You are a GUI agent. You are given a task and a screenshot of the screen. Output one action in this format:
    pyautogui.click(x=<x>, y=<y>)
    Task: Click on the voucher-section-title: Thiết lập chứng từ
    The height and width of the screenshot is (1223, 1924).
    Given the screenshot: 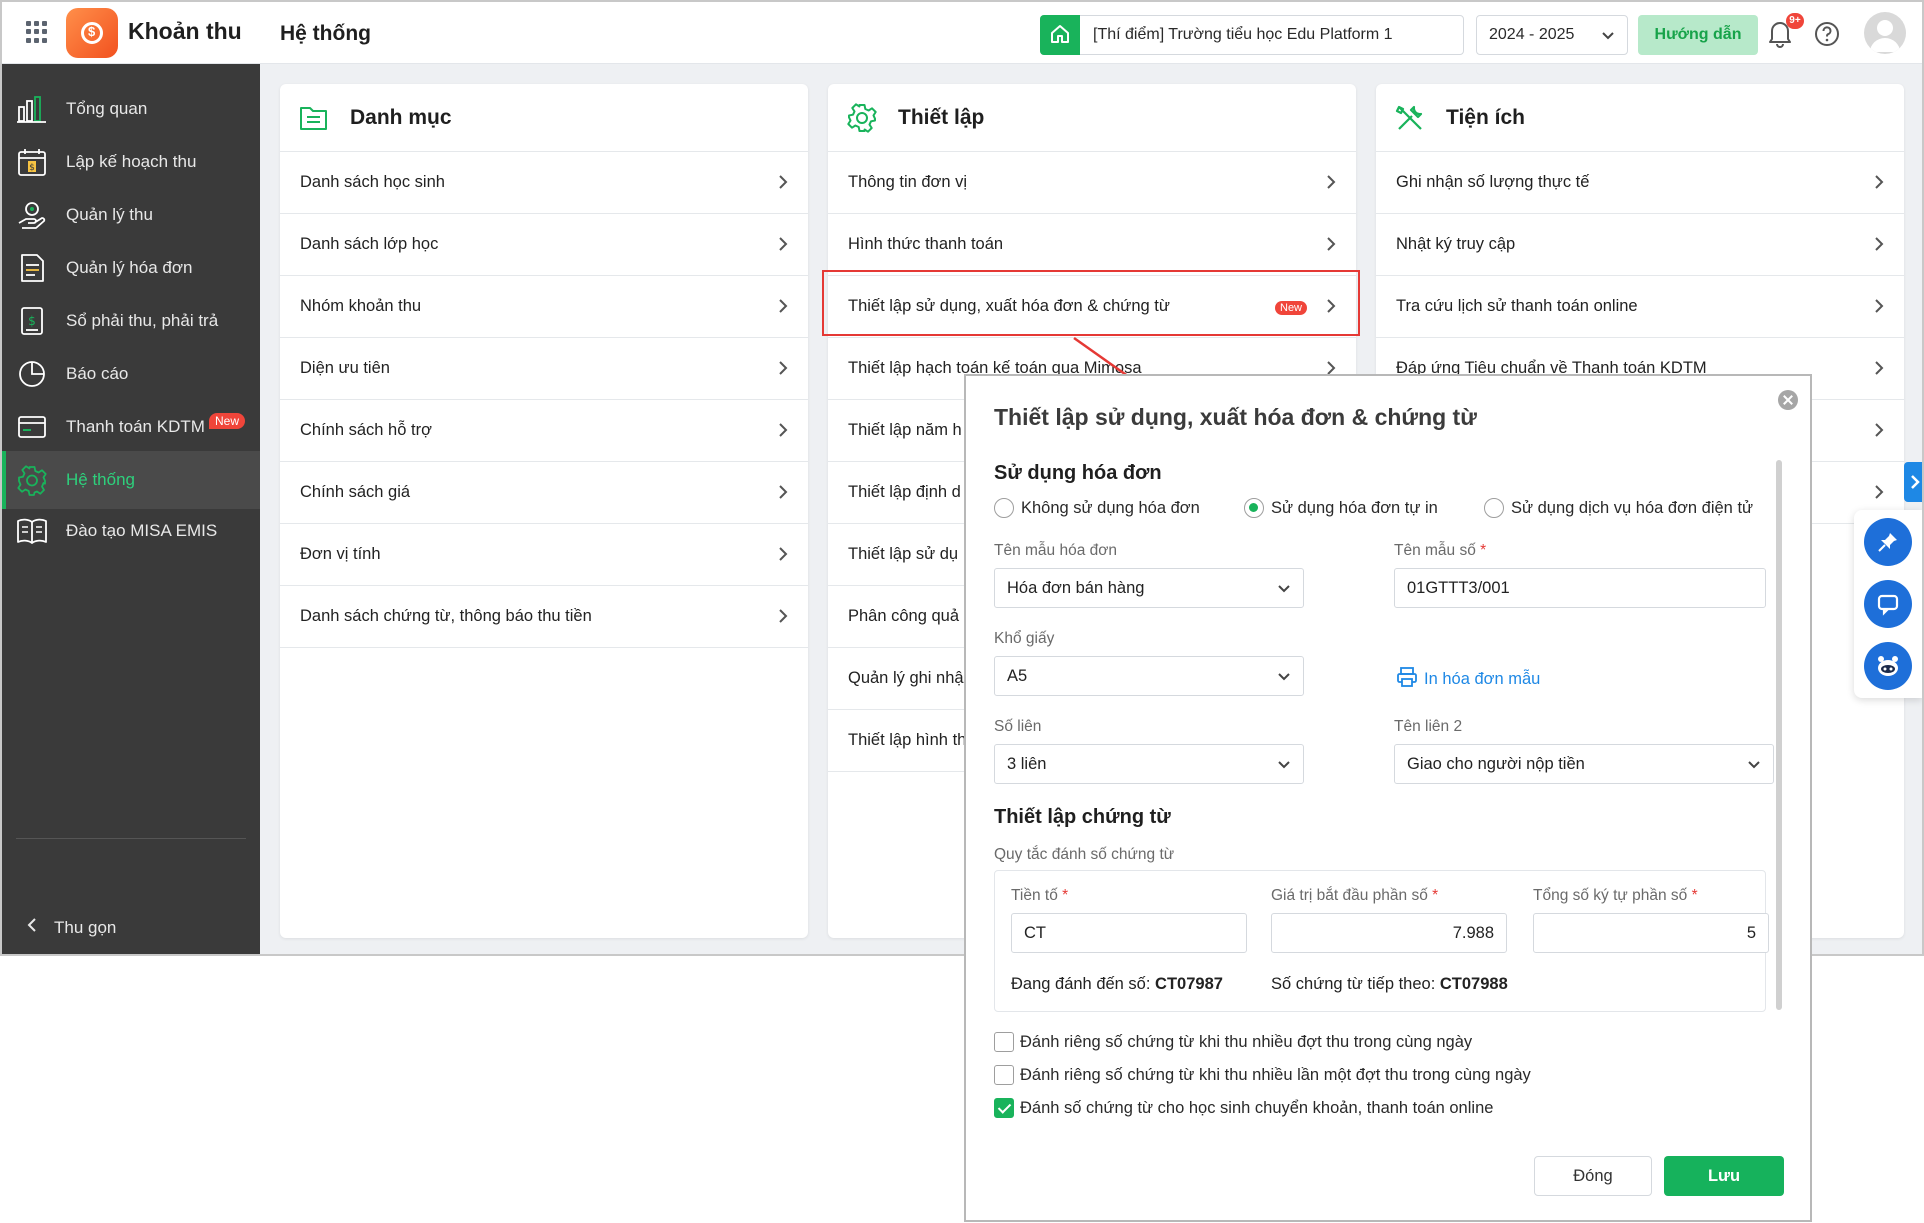 What is the action you would take?
    pyautogui.click(x=1082, y=817)
    